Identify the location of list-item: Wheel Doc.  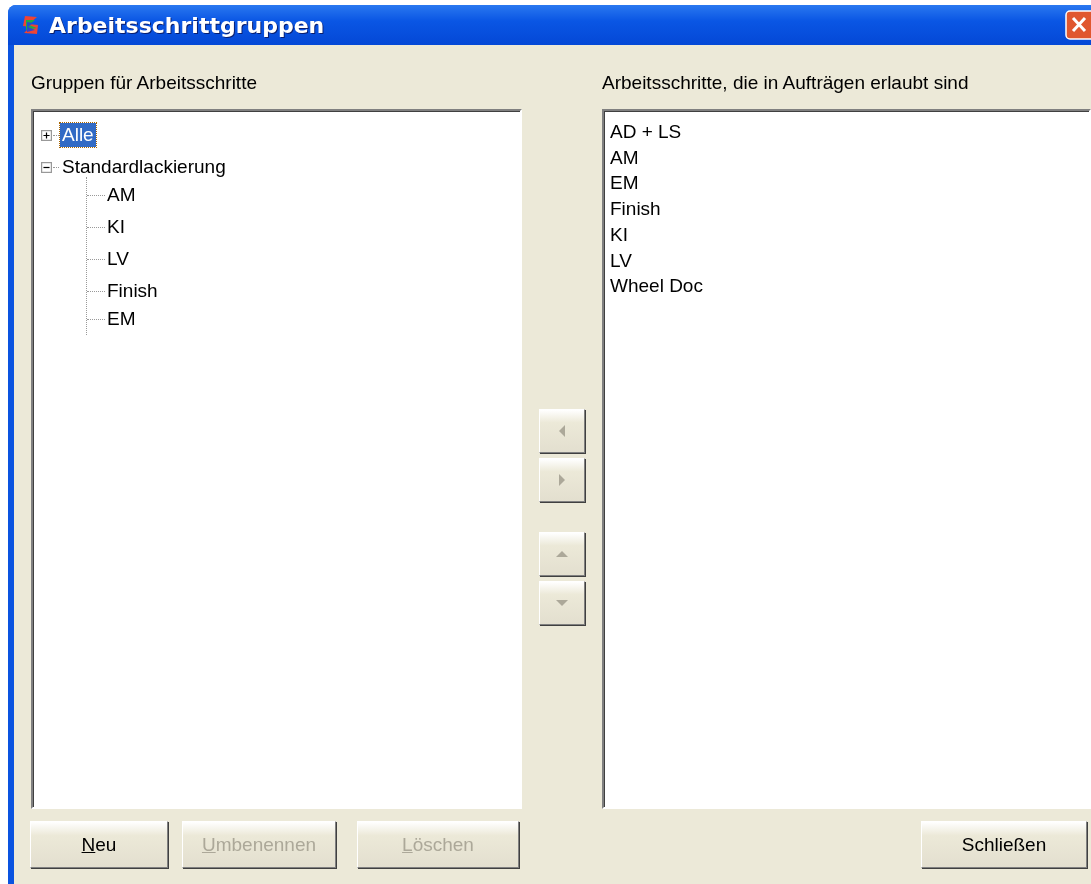
(846, 286).